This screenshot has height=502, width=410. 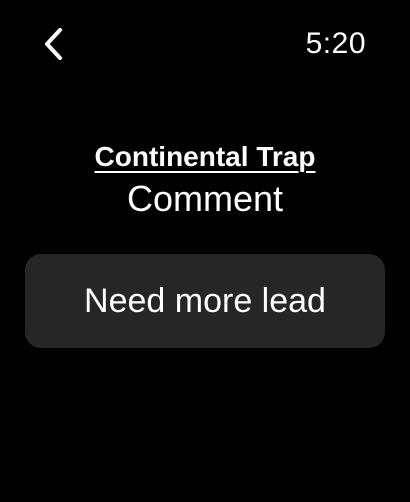 What do you see at coordinates (205, 156) in the screenshot?
I see `page-title: Continental Trap` at bounding box center [205, 156].